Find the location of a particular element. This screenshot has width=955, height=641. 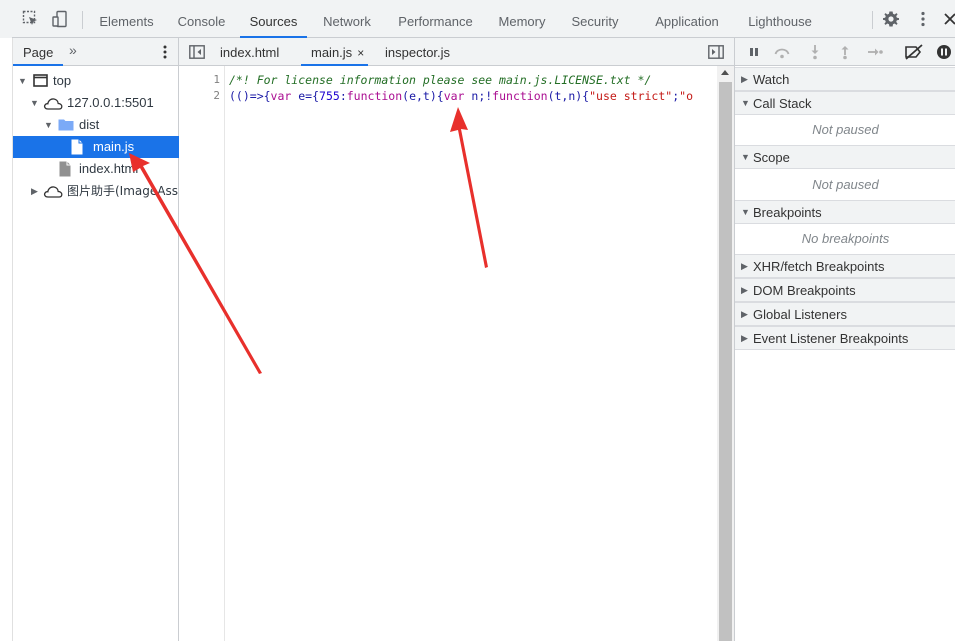

tree-item-label: top is located at coordinates (62, 80).